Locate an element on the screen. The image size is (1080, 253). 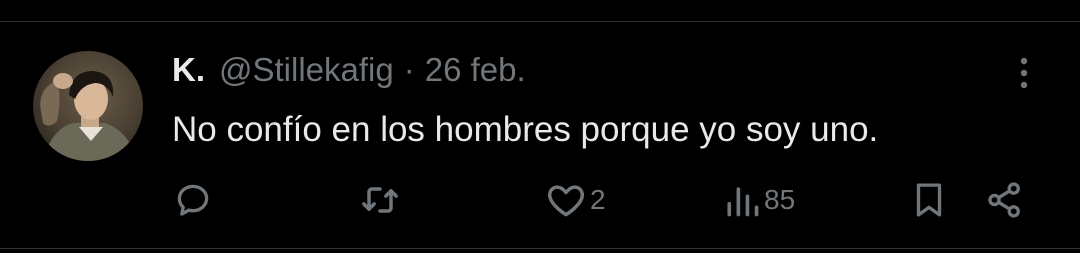
share-icon is located at coordinates (1004, 200).